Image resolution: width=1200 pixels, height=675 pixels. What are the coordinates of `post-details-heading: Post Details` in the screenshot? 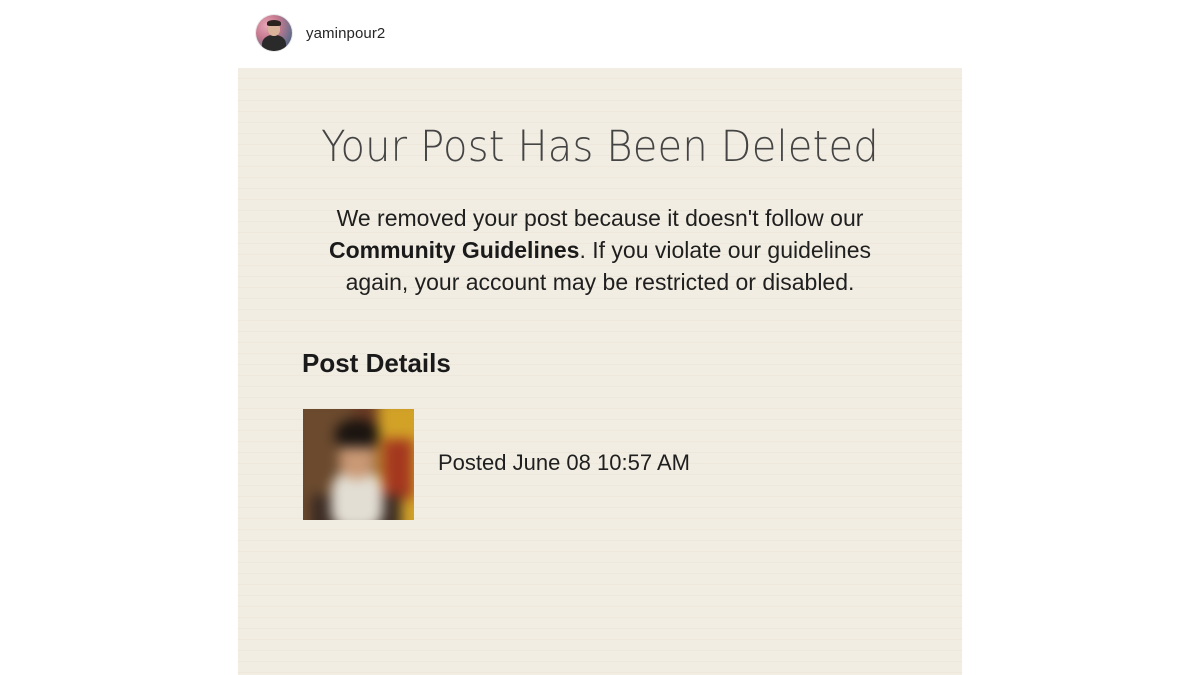 It's located at (376, 363).